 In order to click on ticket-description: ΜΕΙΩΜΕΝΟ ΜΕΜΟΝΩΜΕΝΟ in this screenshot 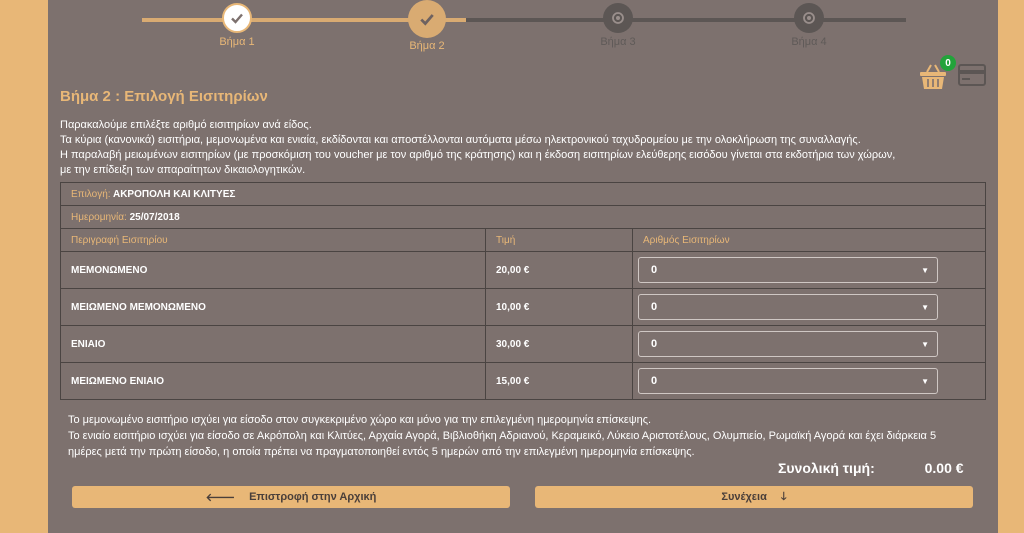, I will do `click(273, 307)`.